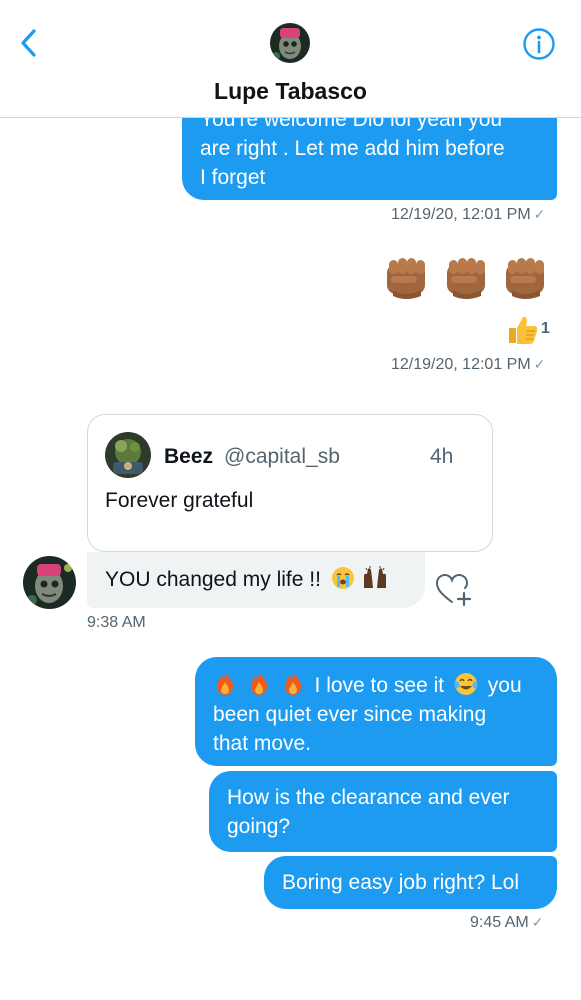 The image size is (581, 1000). Describe the element at coordinates (290, 91) in the screenshot. I see `contact-name: Lupe Tabasco` at that location.